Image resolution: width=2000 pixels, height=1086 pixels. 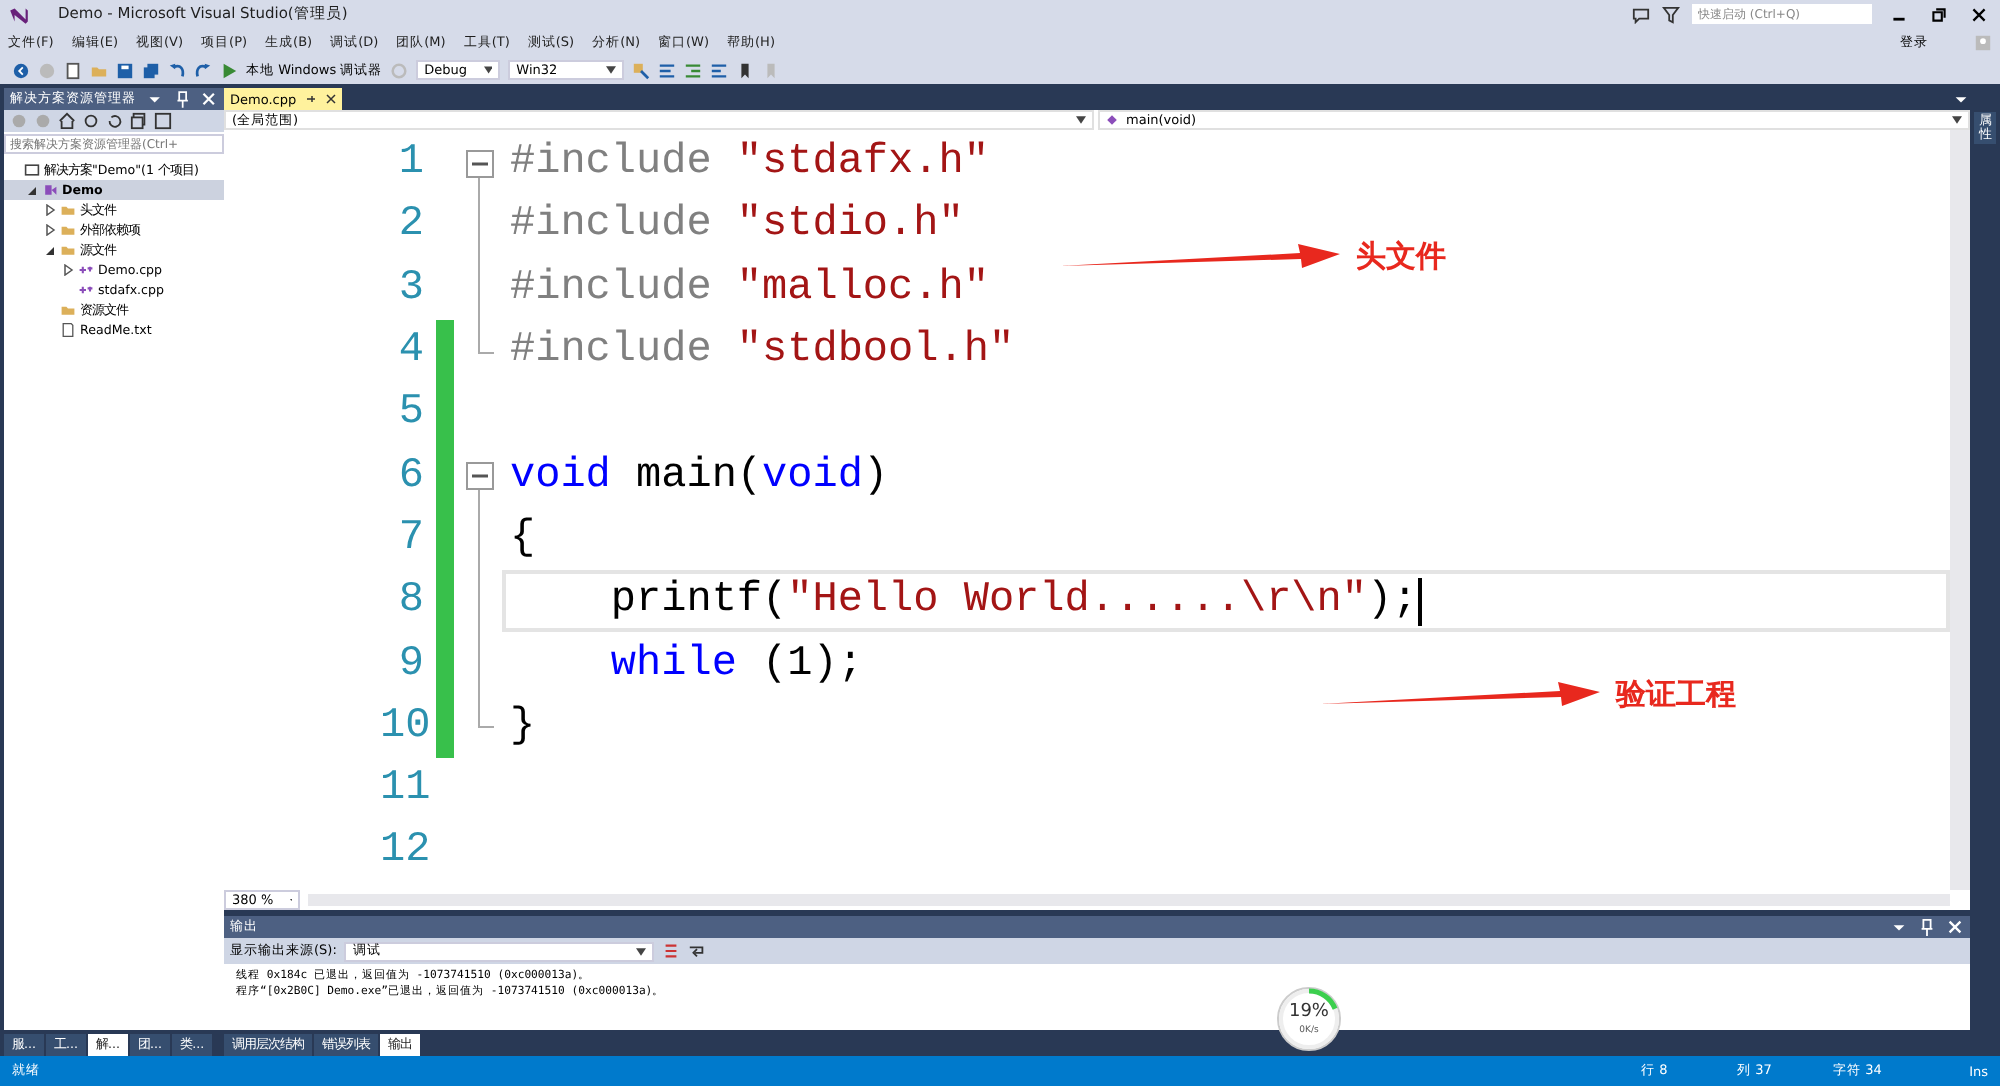 What do you see at coordinates (410, 288) in the screenshot?
I see `line-number: 3` at bounding box center [410, 288].